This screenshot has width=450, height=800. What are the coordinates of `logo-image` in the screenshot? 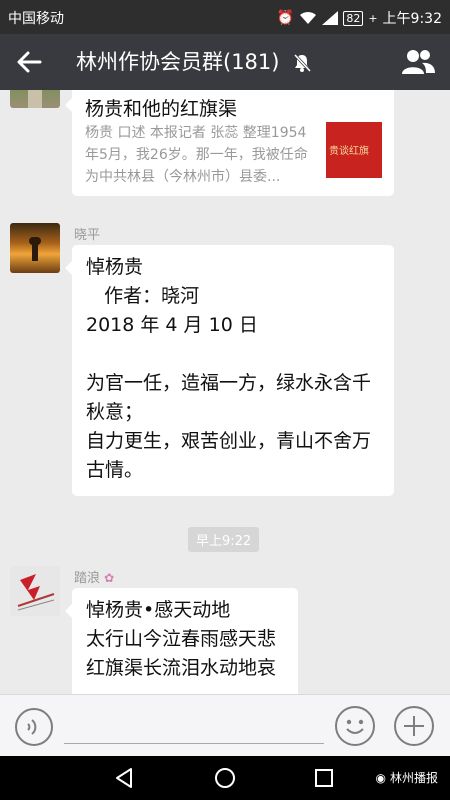 It's located at (36, 592).